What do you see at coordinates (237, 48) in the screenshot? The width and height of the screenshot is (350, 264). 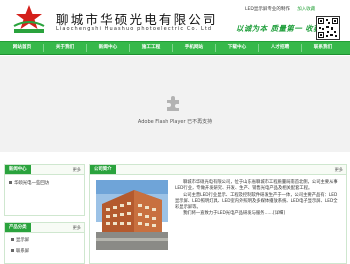 I see `nav-item-downloads: 下载中心` at bounding box center [237, 48].